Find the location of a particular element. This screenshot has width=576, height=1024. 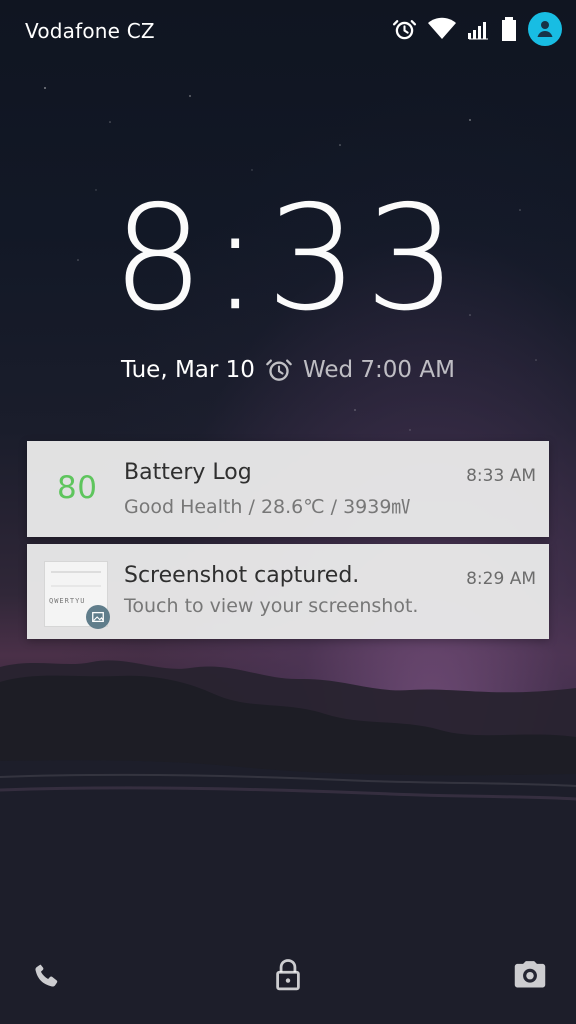

user-icon is located at coordinates (545, 29).